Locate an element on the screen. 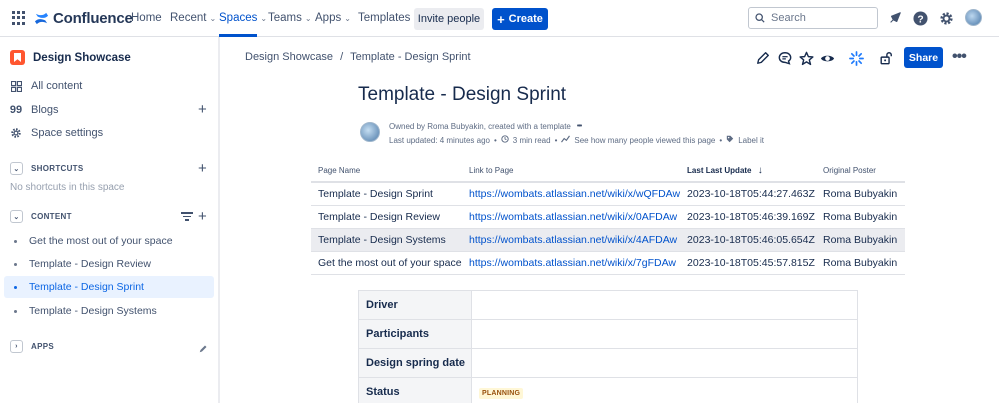 This screenshot has width=999, height=403. create-button: + Create is located at coordinates (520, 19).